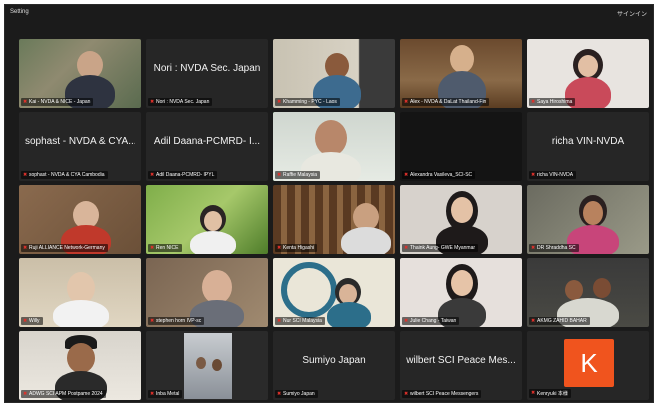 The height and width of the screenshot is (407, 658). What do you see at coordinates (207, 219) in the screenshot?
I see `participant-tile: Ren NICE` at bounding box center [207, 219].